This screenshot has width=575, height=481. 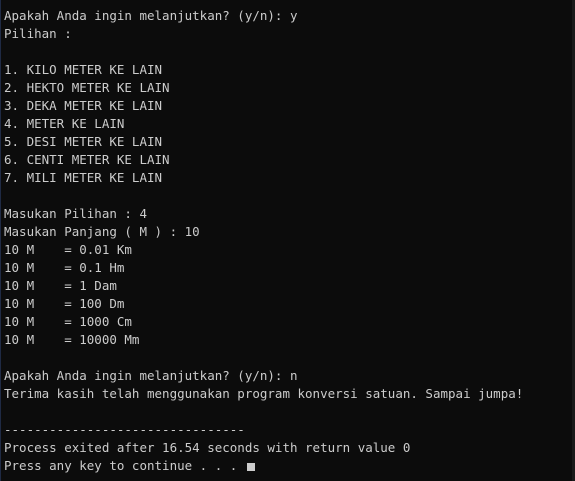 I want to click on console-line: 10 M = 100 Dm, so click(x=64, y=303).